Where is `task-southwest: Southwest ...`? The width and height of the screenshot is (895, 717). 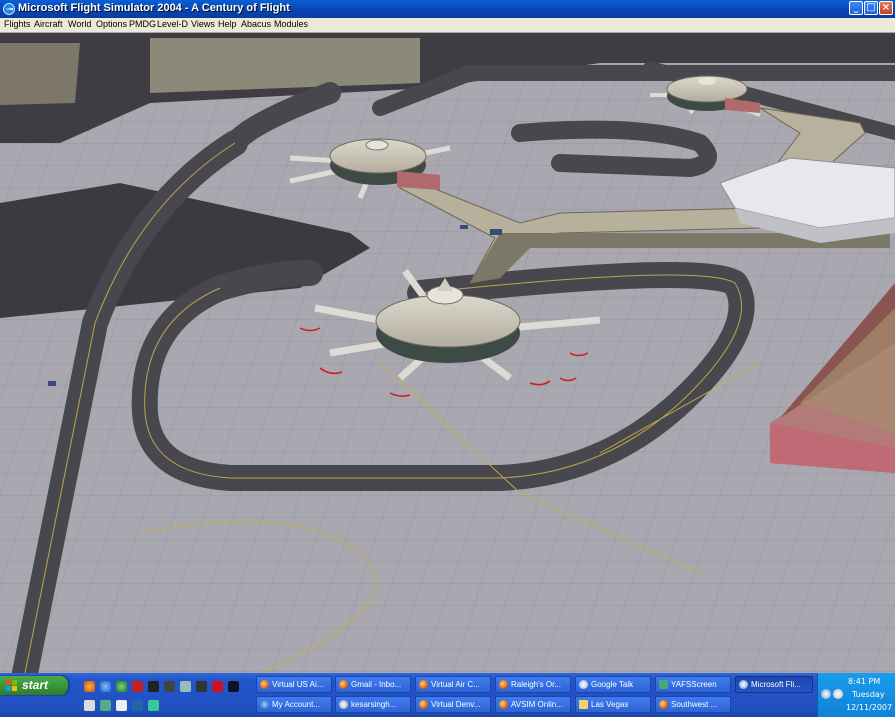
task-southwest: Southwest ... is located at coordinates (693, 704).